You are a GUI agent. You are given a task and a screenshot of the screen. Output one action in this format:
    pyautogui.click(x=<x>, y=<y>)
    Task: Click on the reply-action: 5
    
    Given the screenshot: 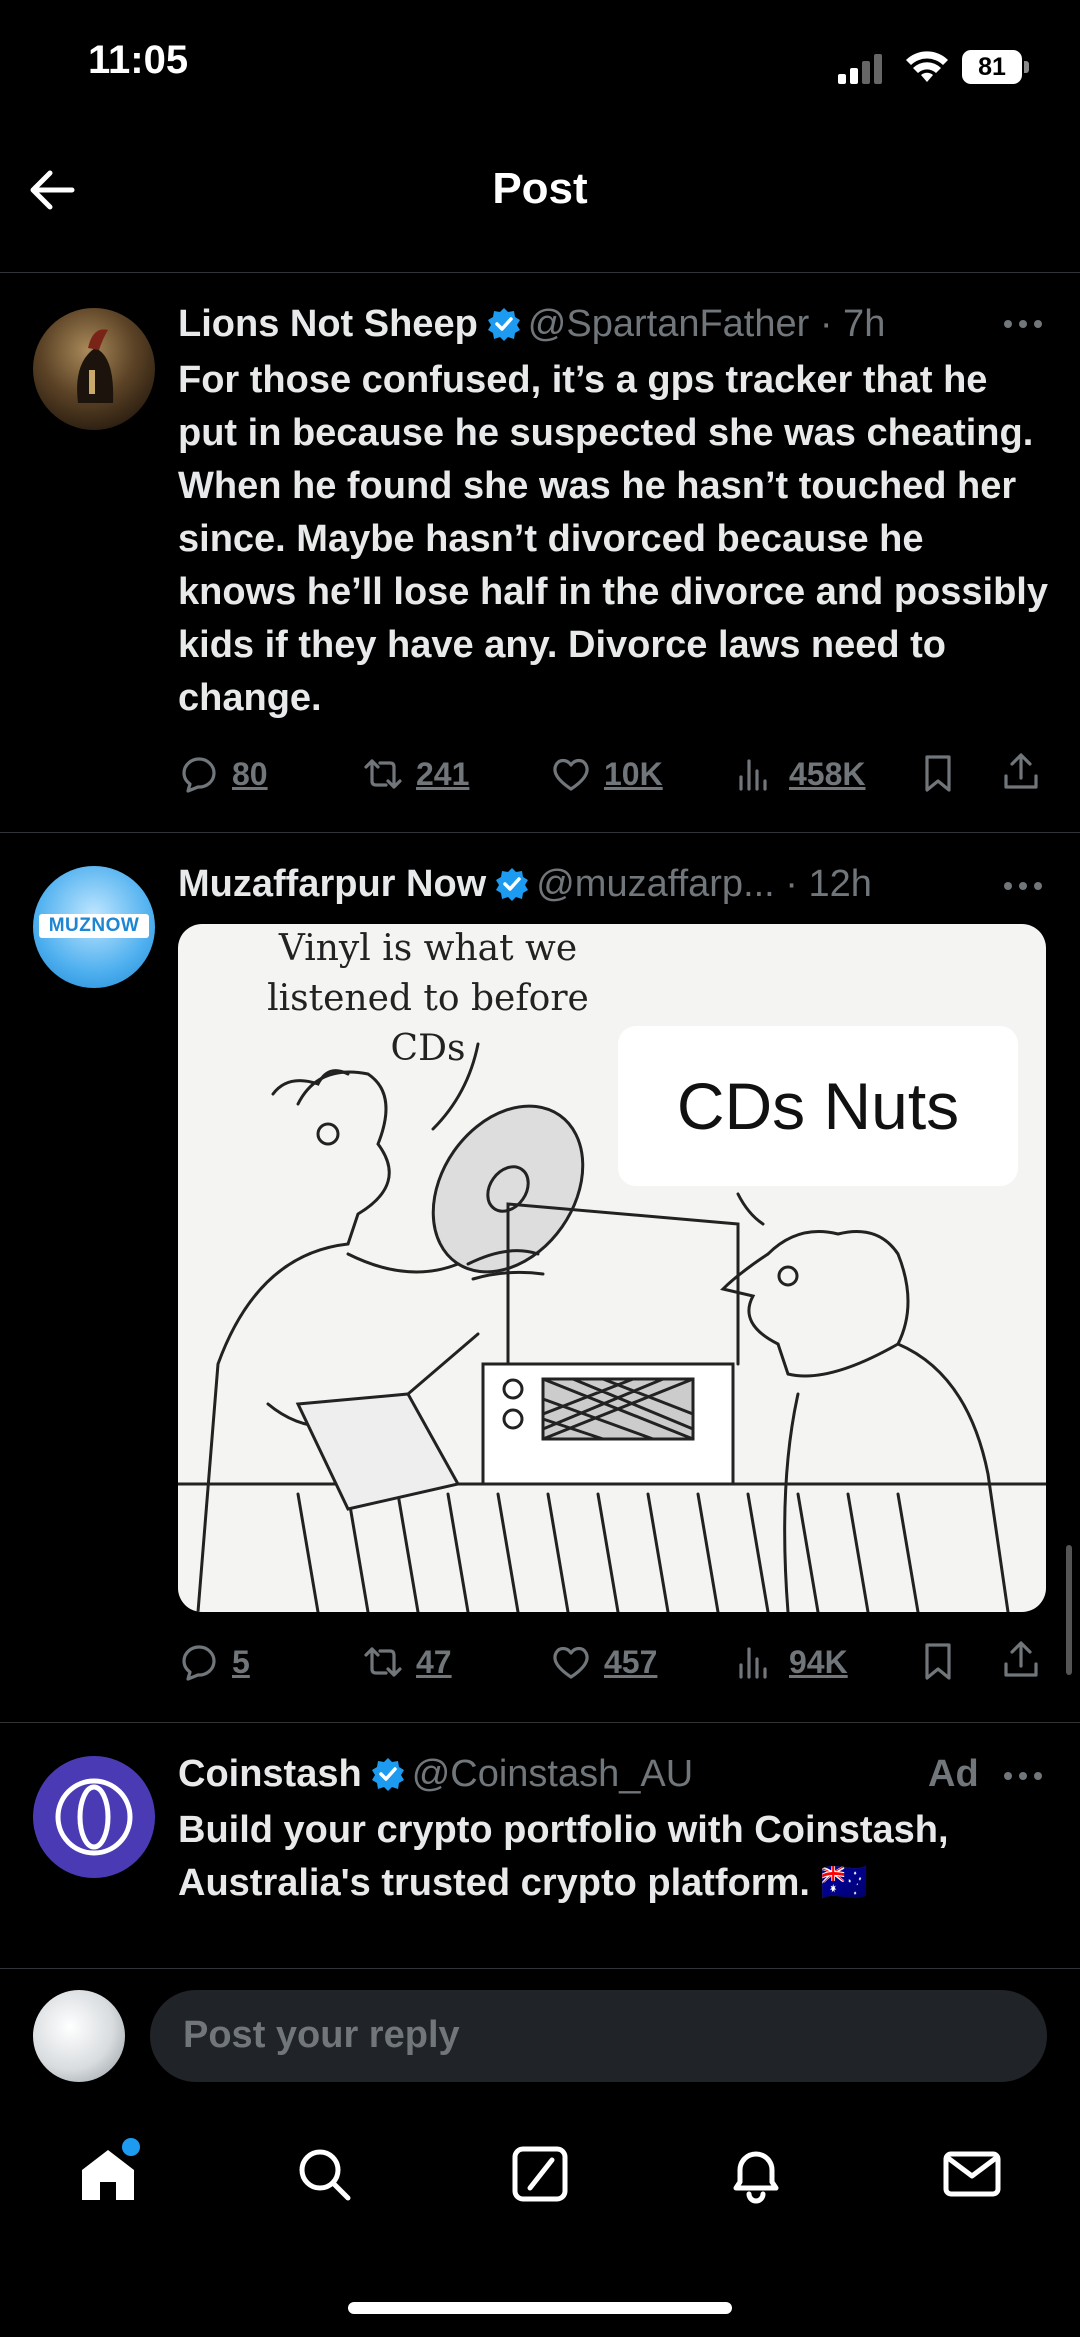 What is the action you would take?
    pyautogui.click(x=214, y=1662)
    